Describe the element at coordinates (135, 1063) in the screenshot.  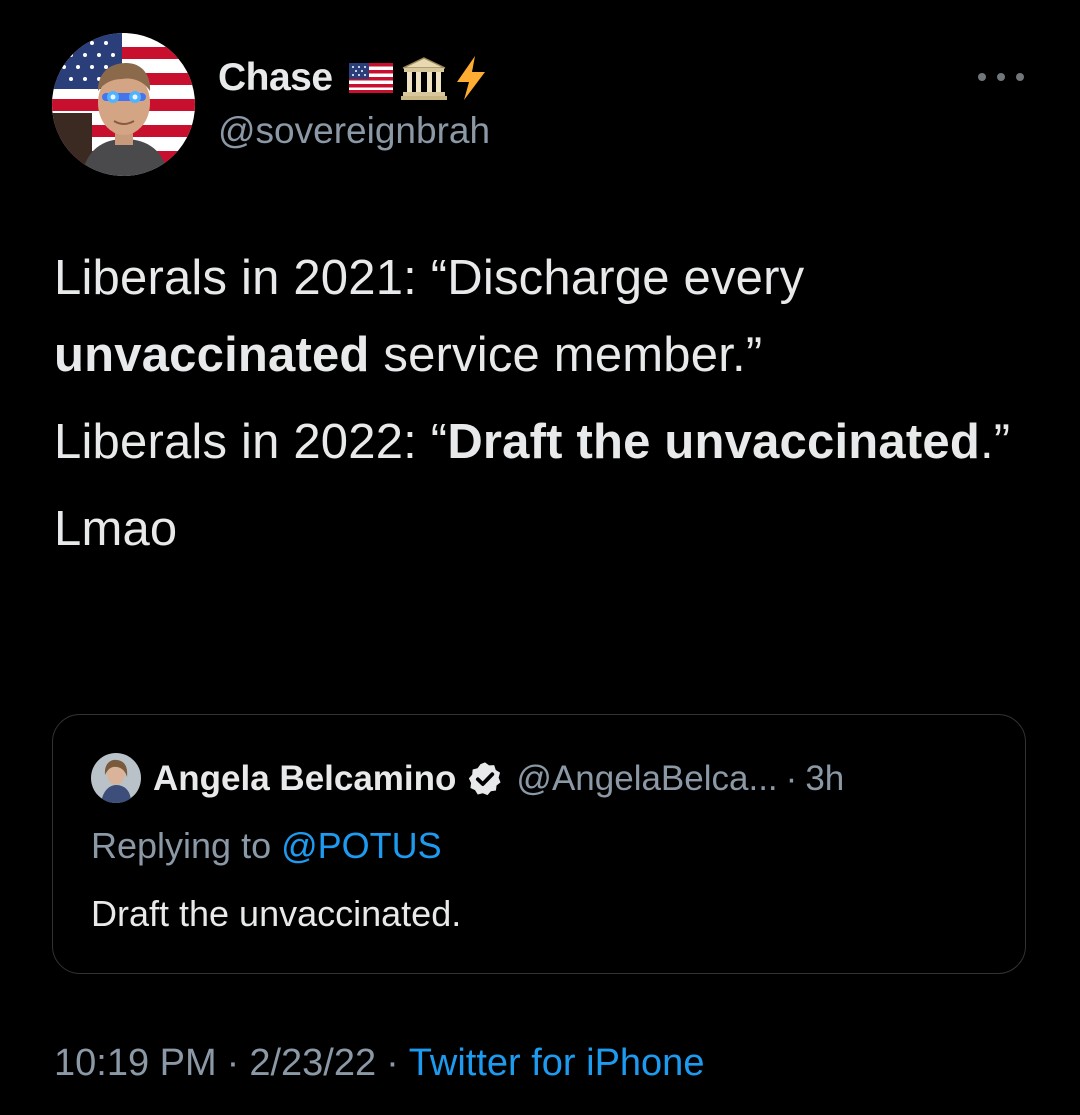
I see `tweet-time: 10:19 PM` at that location.